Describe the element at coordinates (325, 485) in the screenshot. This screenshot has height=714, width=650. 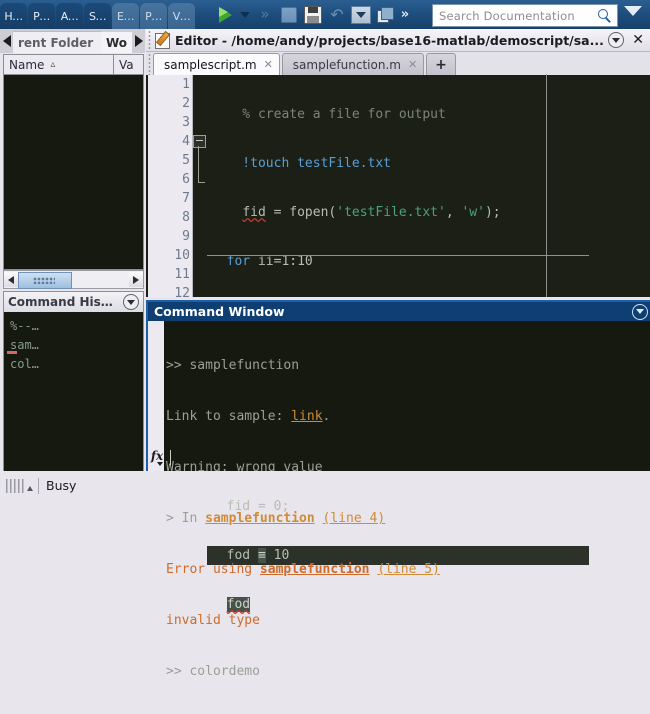
I see `status-bar: Busy` at that location.